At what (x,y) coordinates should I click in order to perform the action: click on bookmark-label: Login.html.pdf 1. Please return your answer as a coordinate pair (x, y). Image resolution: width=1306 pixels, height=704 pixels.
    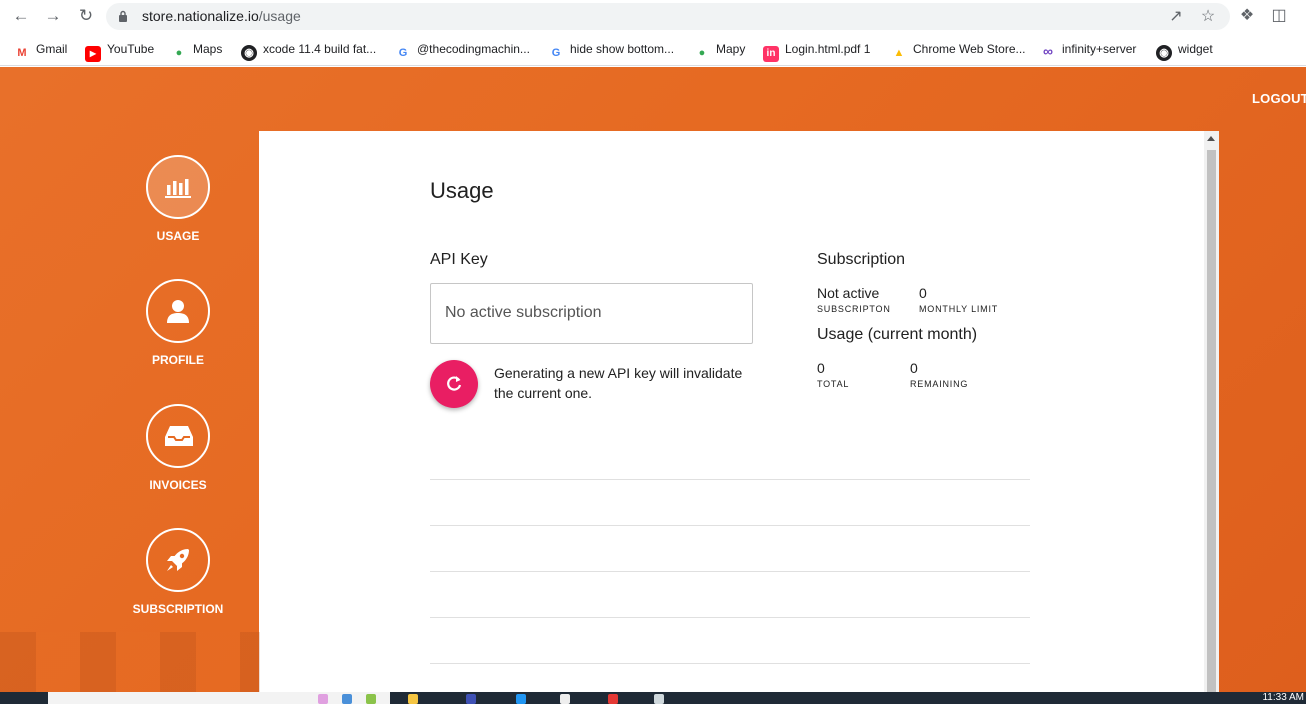
    Looking at the image, I should click on (828, 49).